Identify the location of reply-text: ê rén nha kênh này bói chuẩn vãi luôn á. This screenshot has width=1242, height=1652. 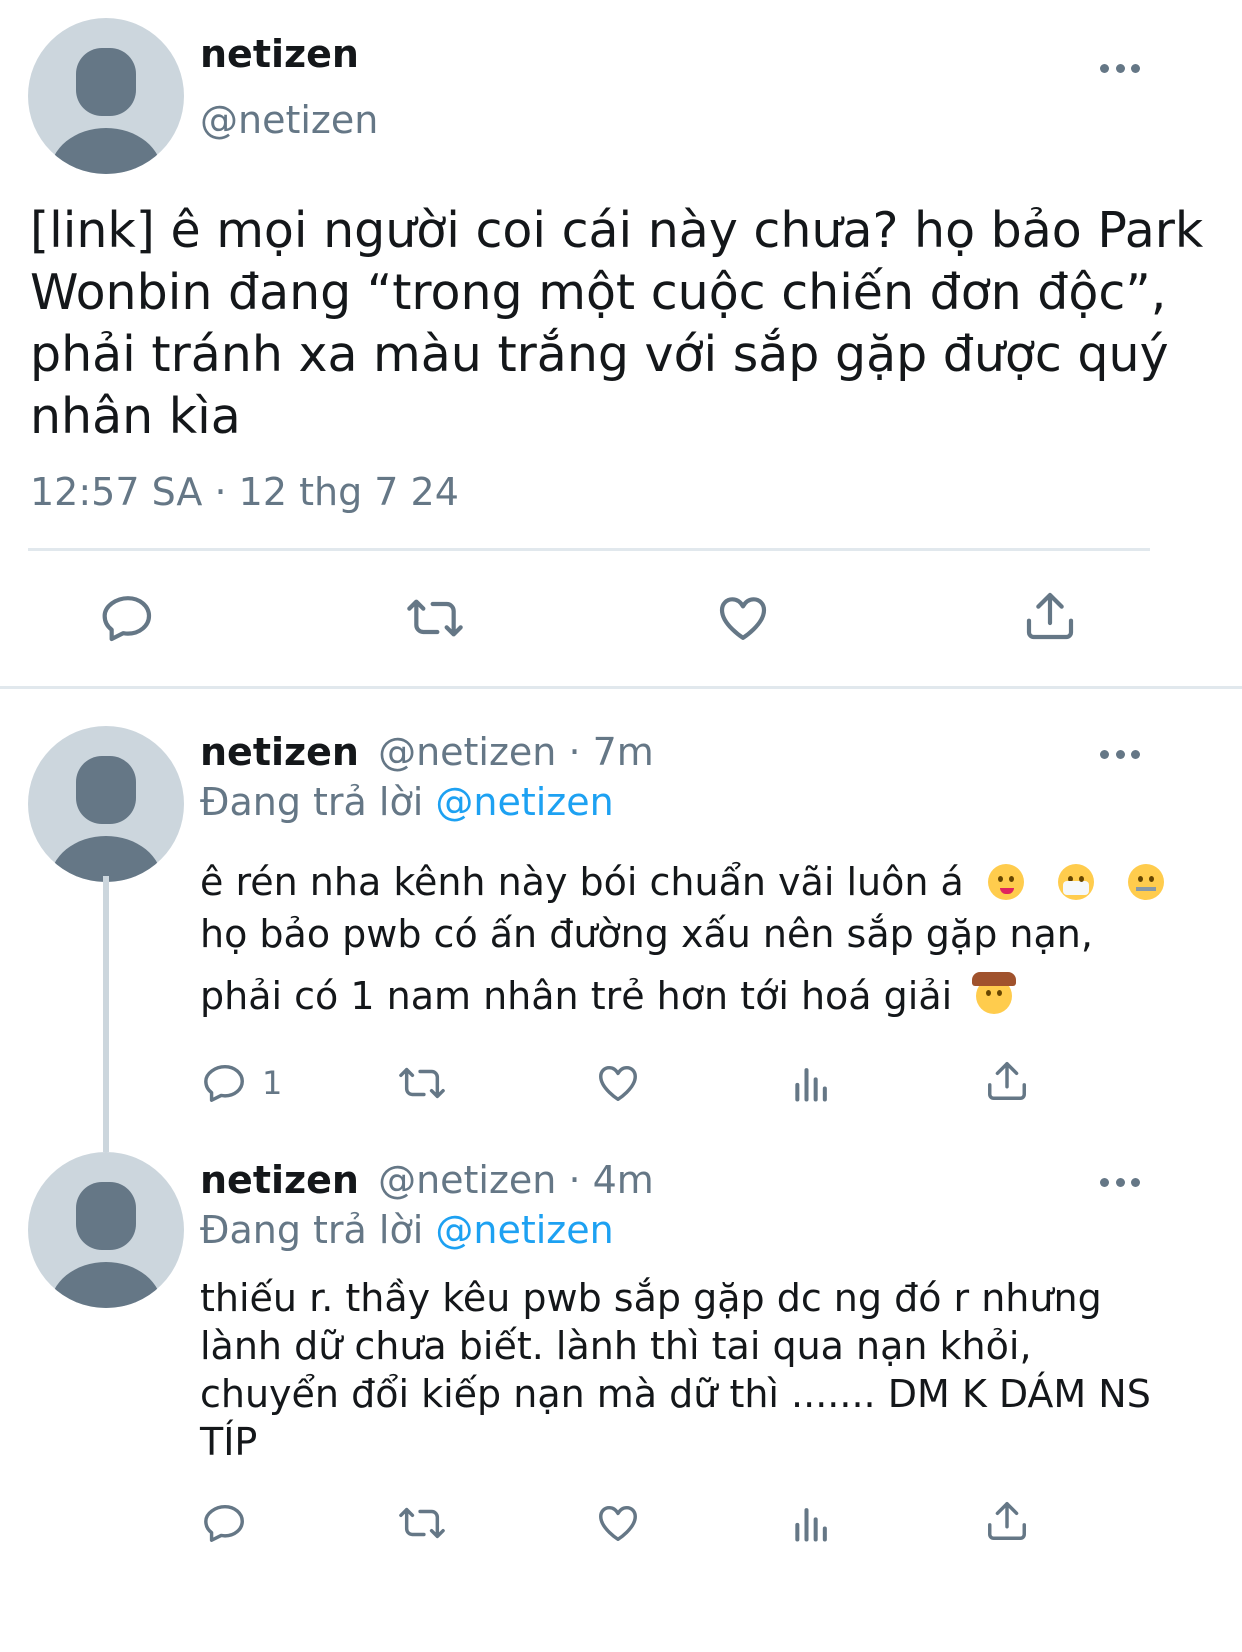
(682, 882).